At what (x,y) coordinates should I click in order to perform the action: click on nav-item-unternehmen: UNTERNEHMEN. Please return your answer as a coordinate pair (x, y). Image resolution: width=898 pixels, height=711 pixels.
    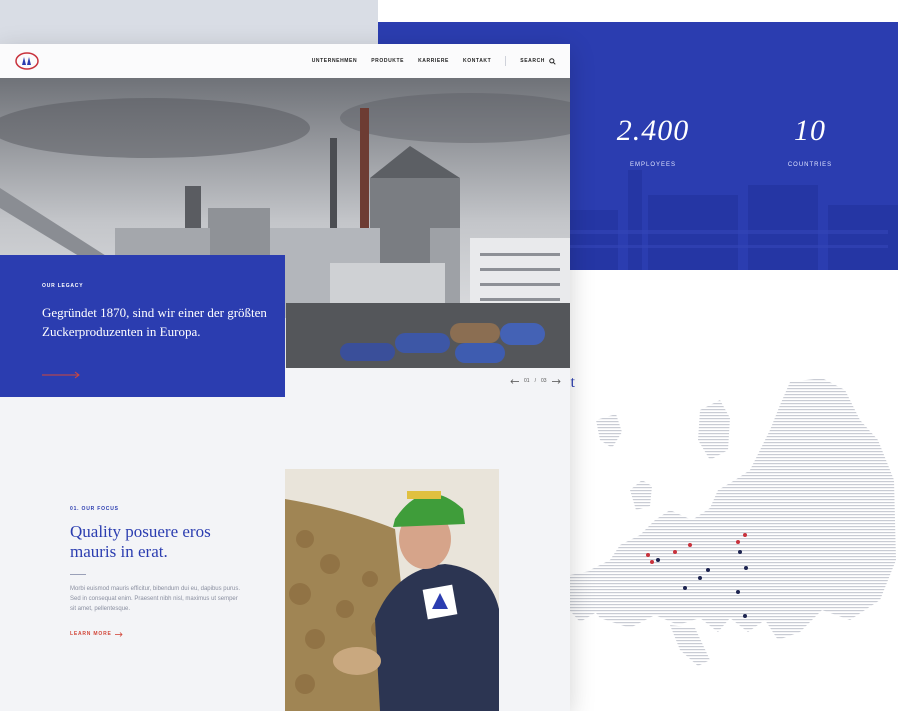
    Looking at the image, I should click on (335, 61).